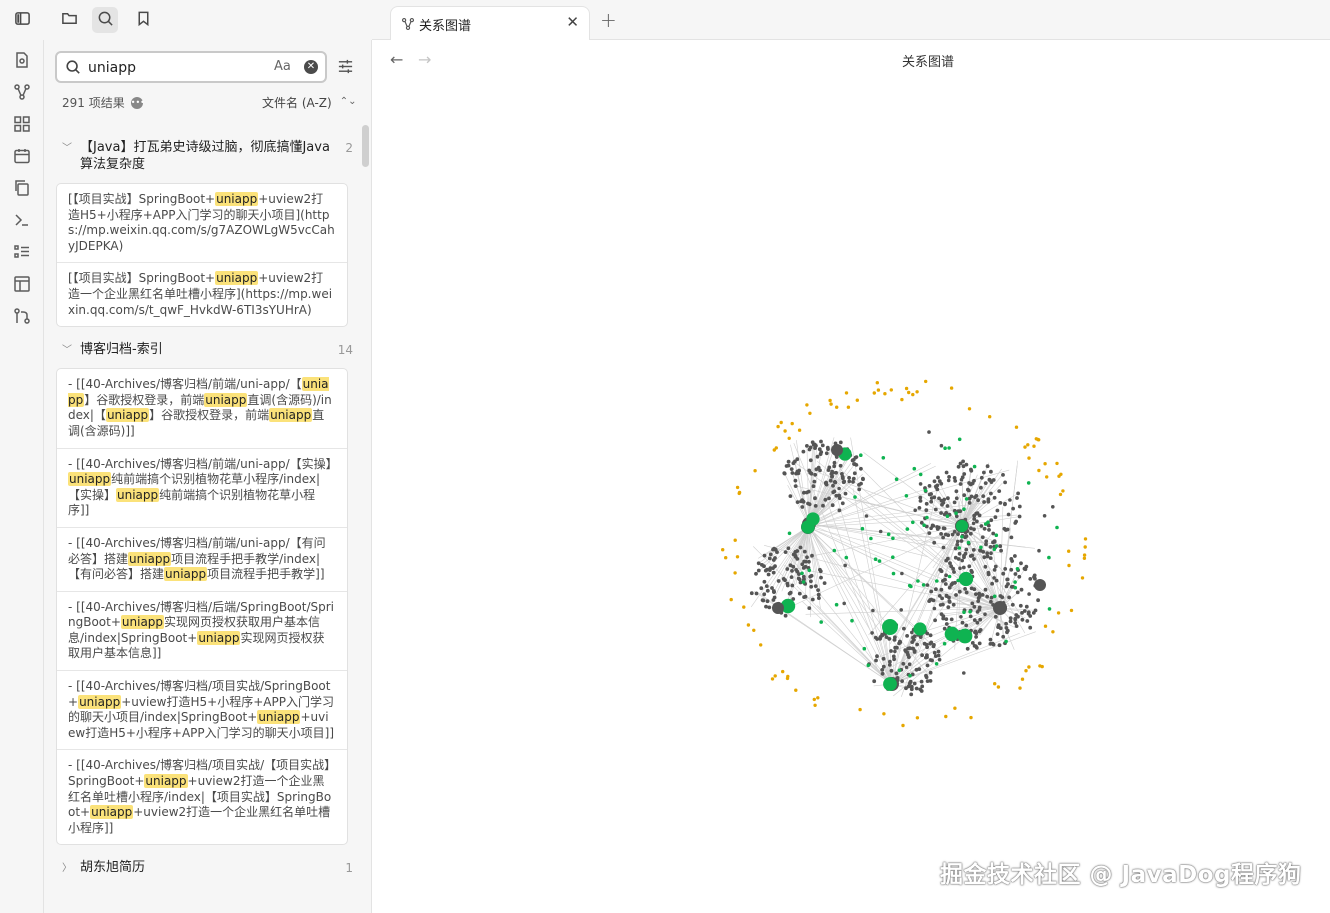 The width and height of the screenshot is (1330, 913). What do you see at coordinates (67, 868) in the screenshot?
I see `chevron-right-icon: 〉` at bounding box center [67, 868].